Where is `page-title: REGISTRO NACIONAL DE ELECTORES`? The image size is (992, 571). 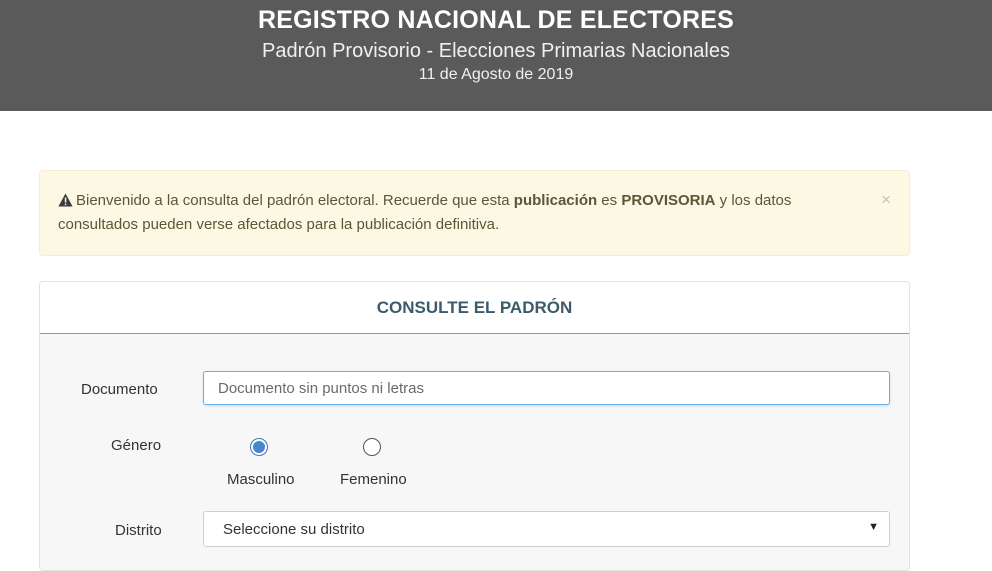
page-title: REGISTRO NACIONAL DE ELECTORES is located at coordinates (496, 20).